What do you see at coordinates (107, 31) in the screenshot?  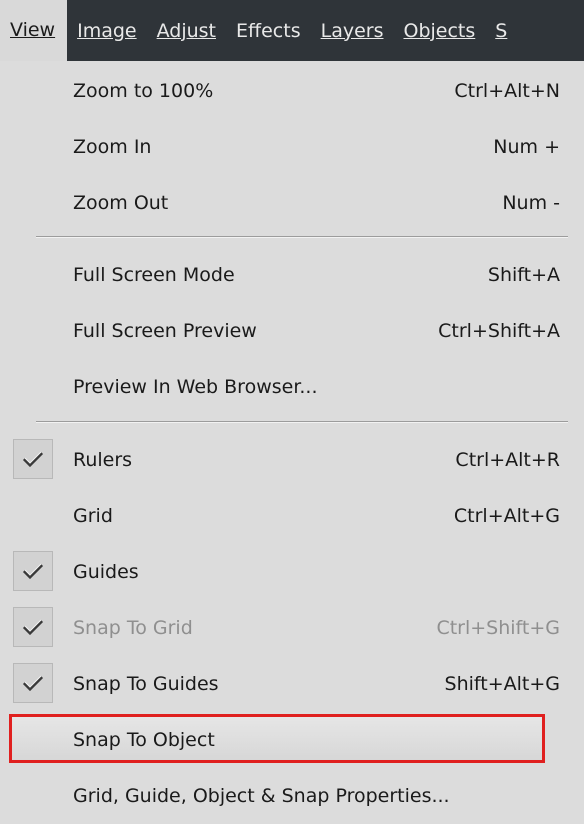 I see `menu-image: Image` at bounding box center [107, 31].